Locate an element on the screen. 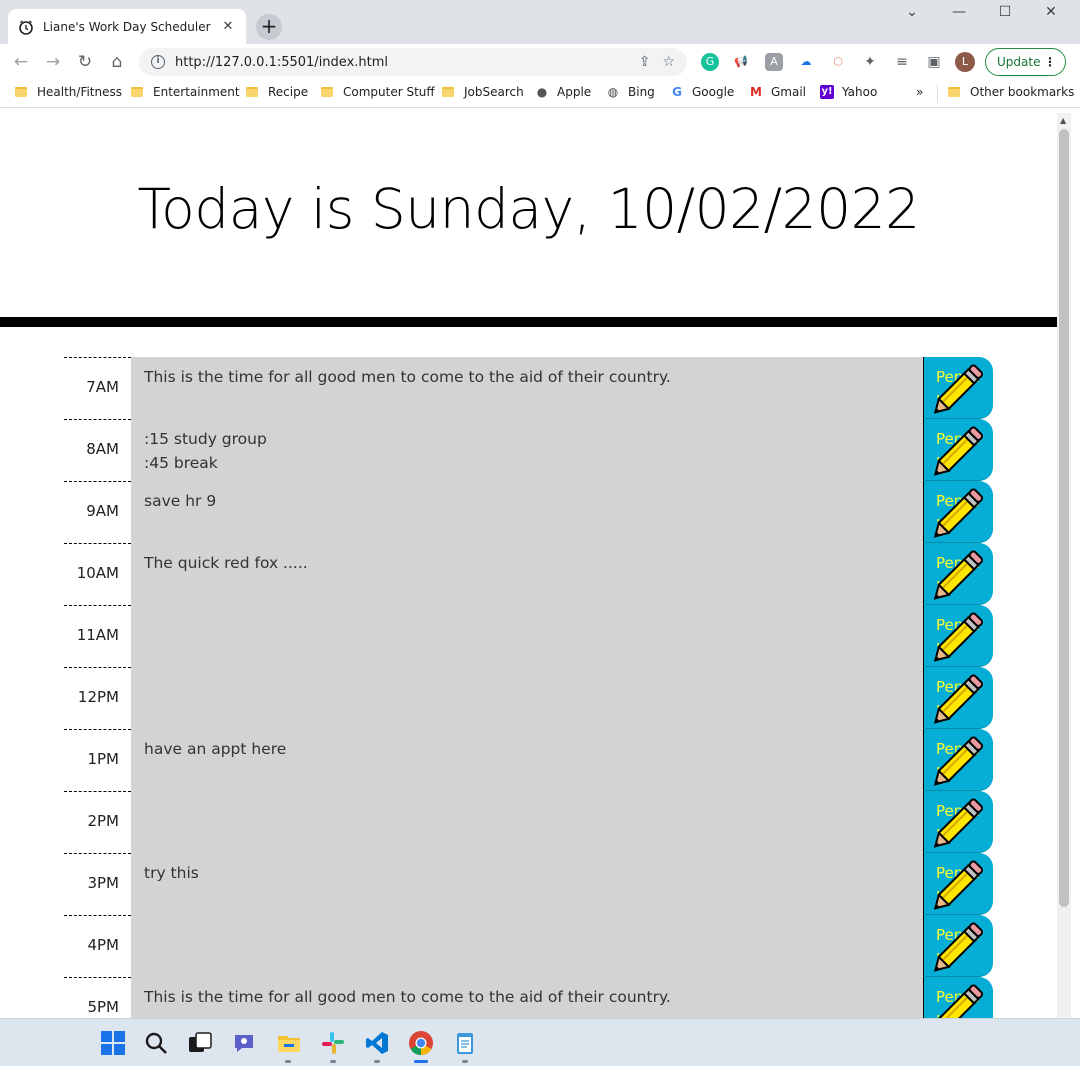 The image size is (1080, 1066). hour-label: 1PM is located at coordinates (97, 760).